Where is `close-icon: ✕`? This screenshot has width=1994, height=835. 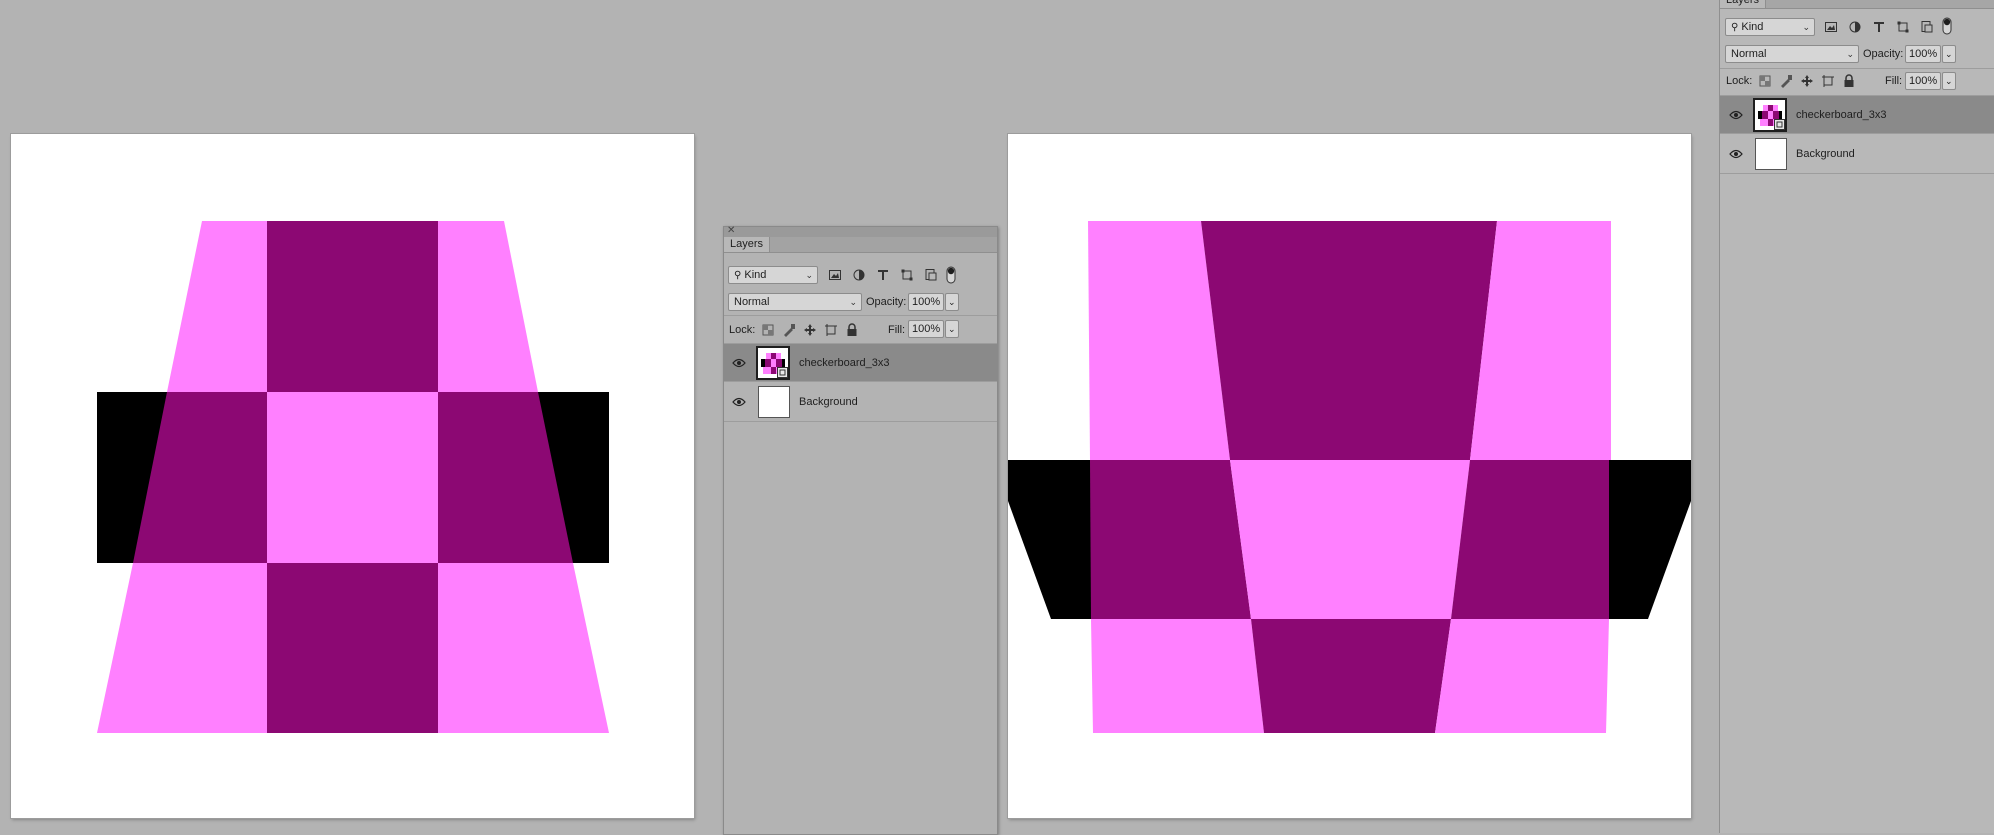
close-icon: ✕ is located at coordinates (731, 230).